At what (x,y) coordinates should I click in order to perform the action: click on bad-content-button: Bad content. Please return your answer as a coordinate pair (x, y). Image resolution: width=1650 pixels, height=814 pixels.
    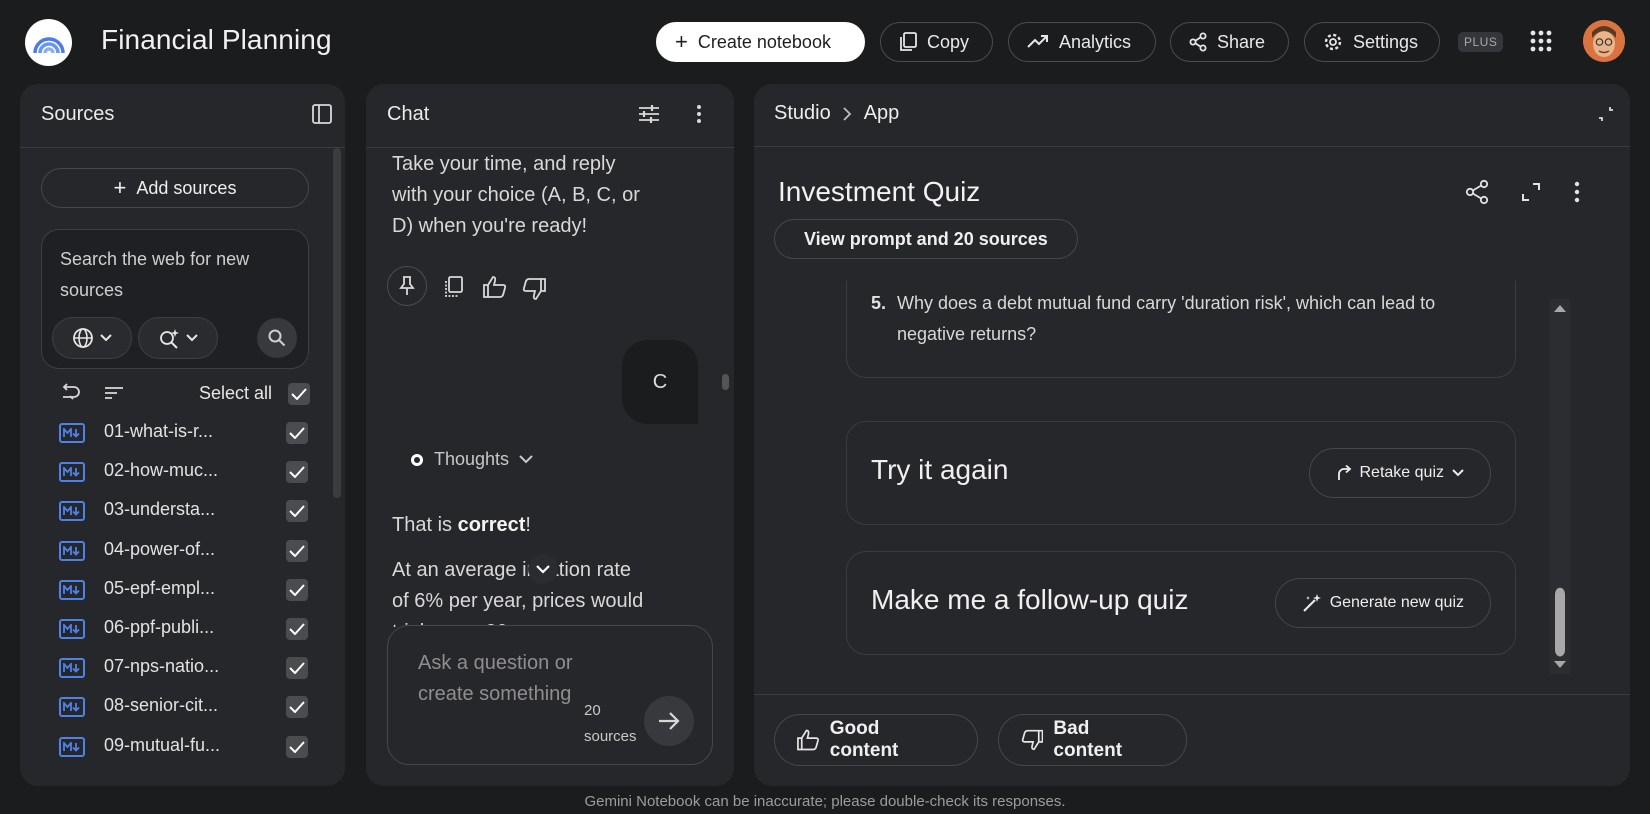
    Looking at the image, I should click on (1092, 740).